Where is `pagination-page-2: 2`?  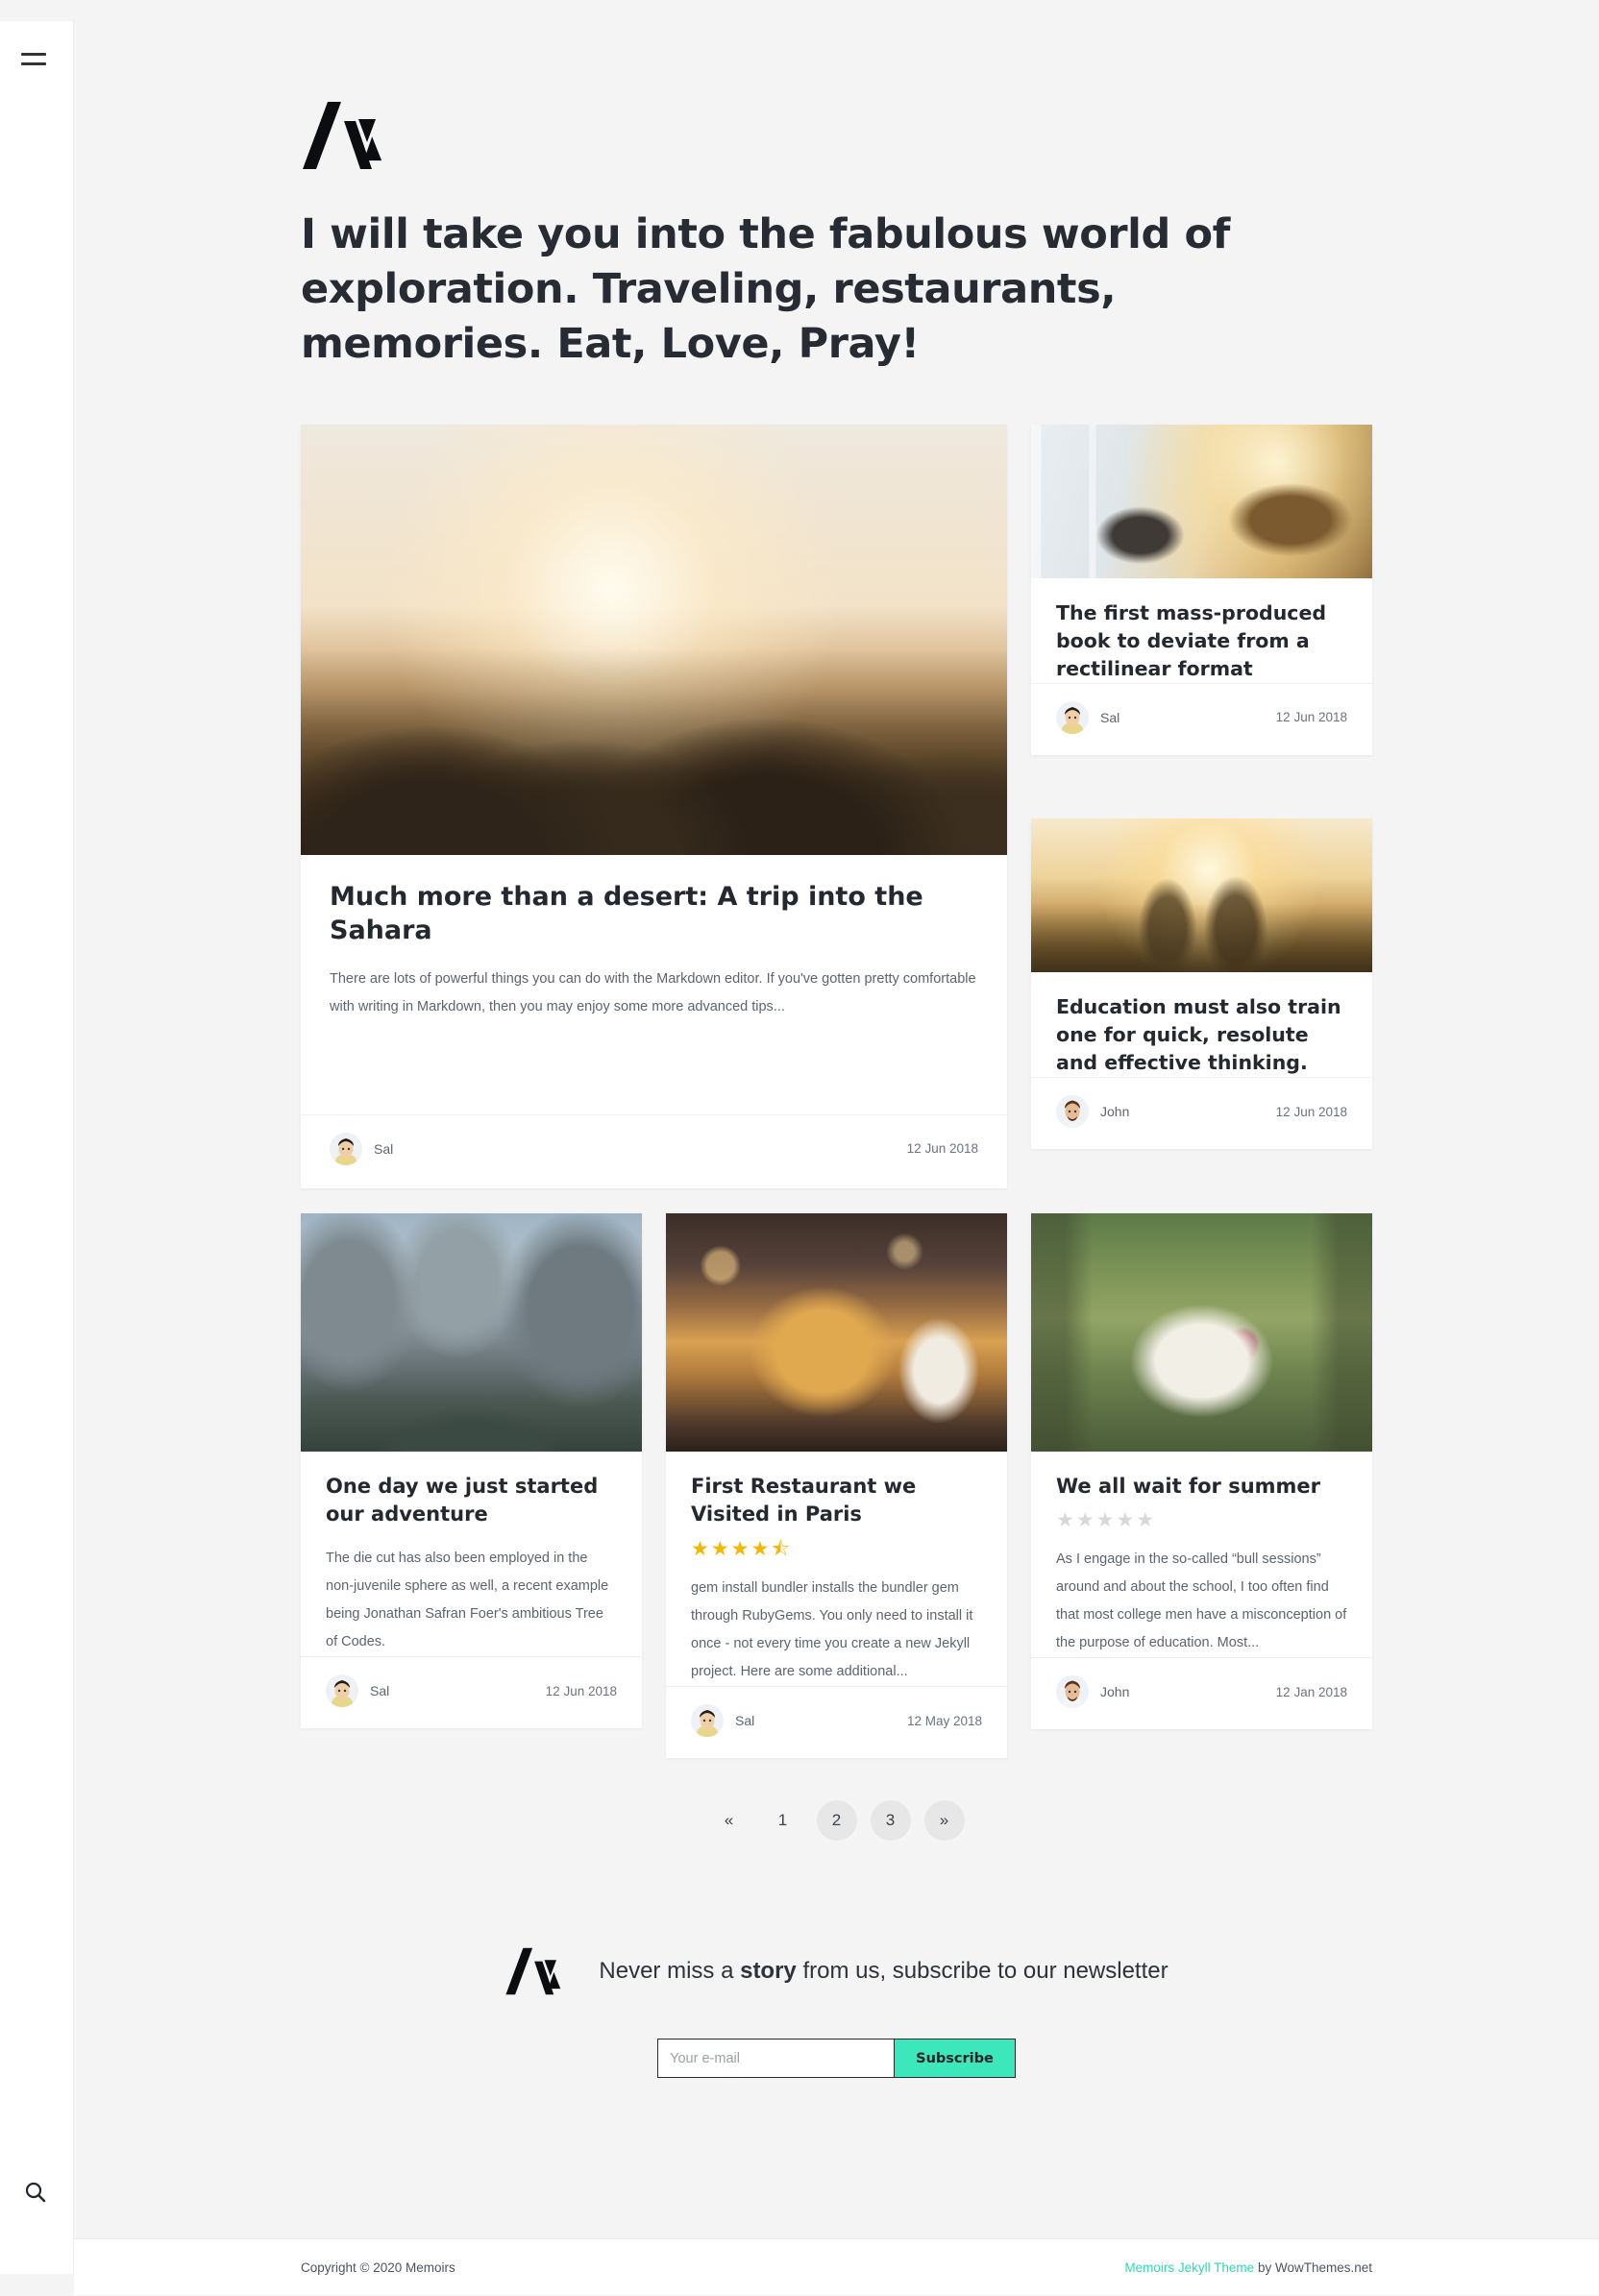 pagination-page-2: 2 is located at coordinates (837, 1821).